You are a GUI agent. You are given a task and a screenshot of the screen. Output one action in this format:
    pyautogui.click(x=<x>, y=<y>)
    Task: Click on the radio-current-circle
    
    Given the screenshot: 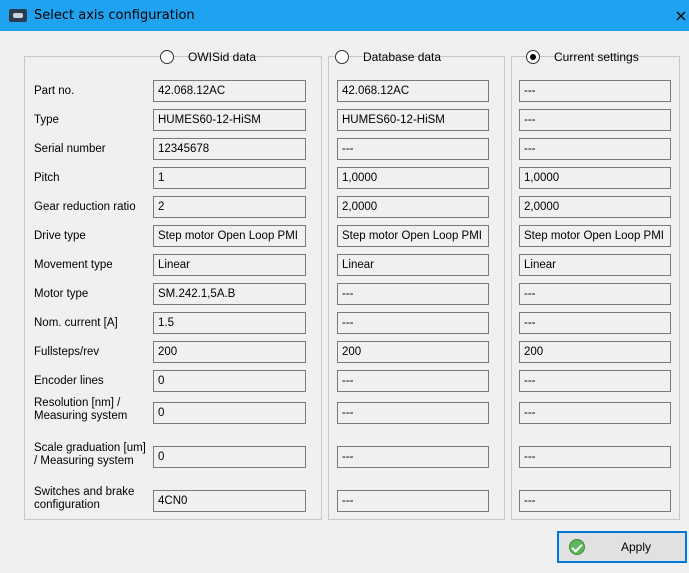 What is the action you would take?
    pyautogui.click(x=533, y=57)
    